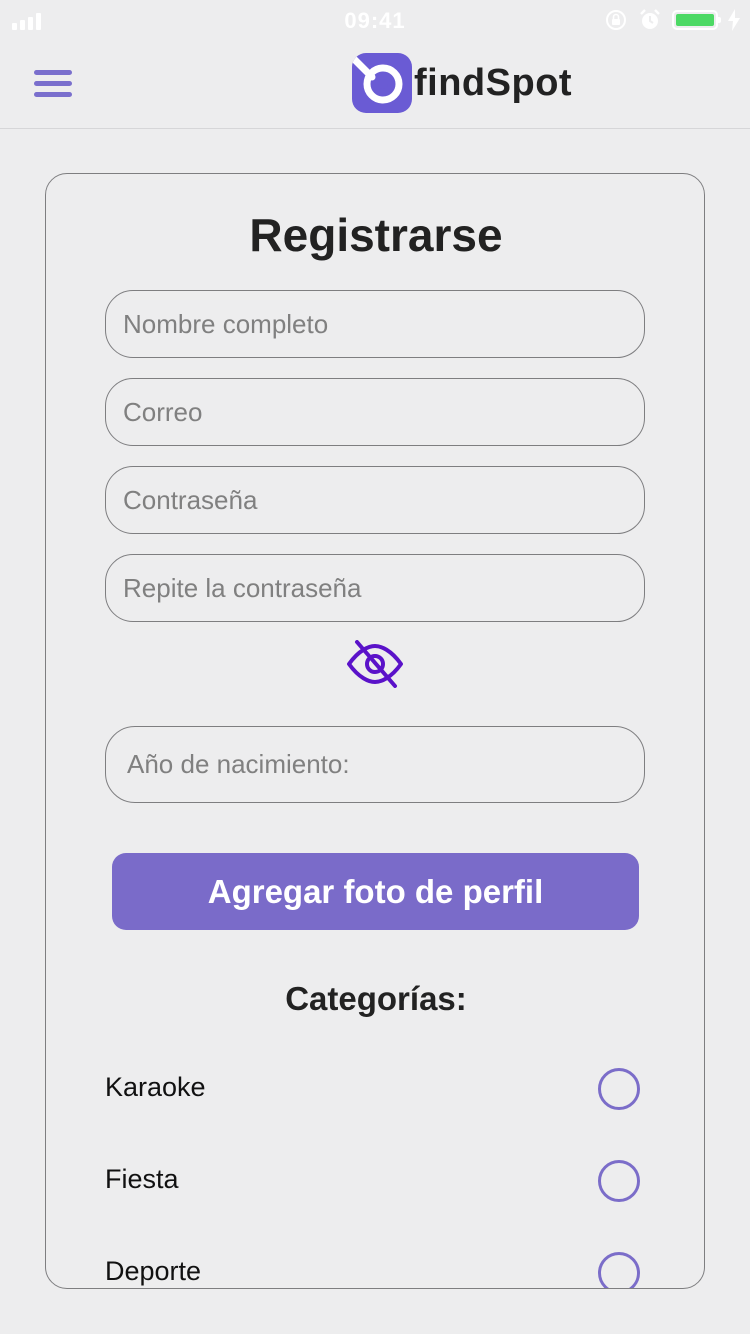 This screenshot has height=1334, width=750. I want to click on status-bar: 09:41, so click(375, 20).